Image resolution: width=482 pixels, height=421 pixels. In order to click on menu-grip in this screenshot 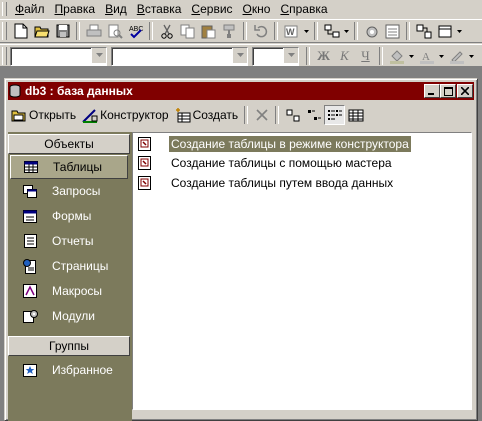, I will do `click(4, 9)`.